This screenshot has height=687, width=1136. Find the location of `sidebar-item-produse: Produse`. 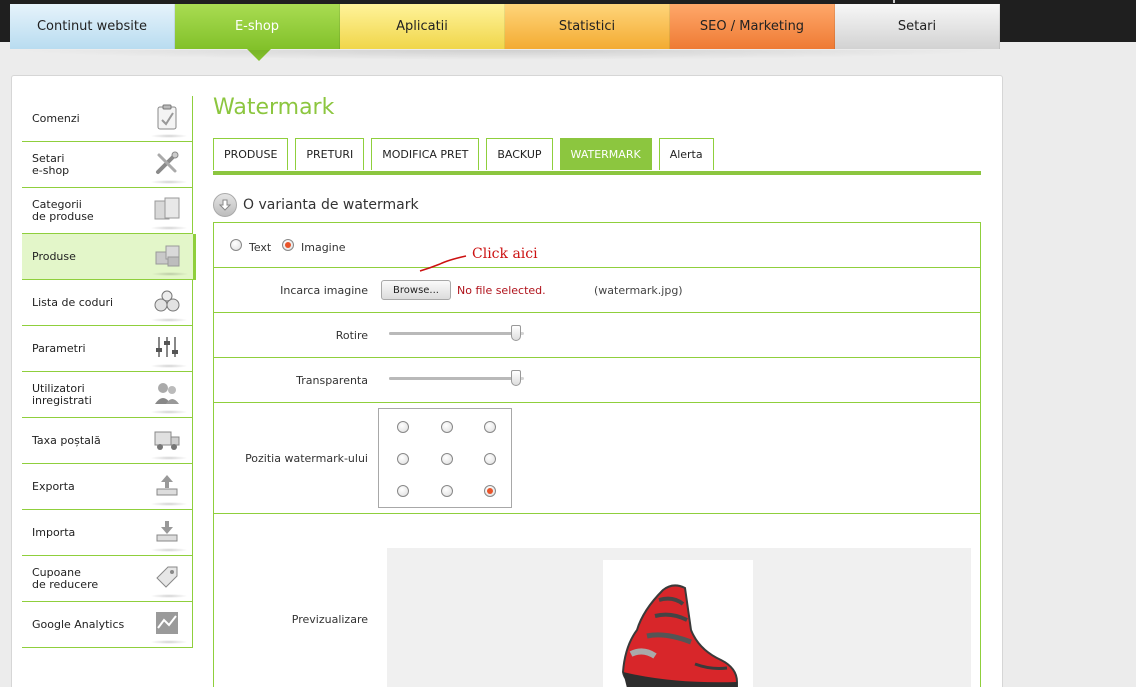

sidebar-item-produse: Produse is located at coordinates (109, 257).